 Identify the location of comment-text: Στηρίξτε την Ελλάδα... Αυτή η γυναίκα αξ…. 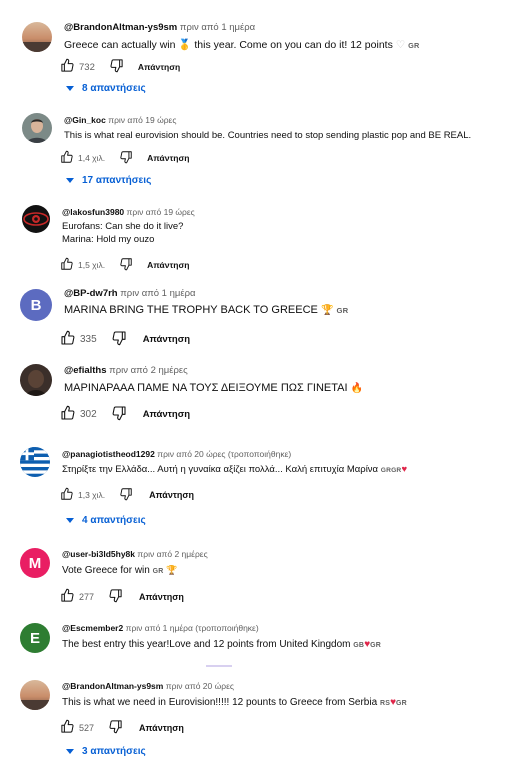
(235, 470).